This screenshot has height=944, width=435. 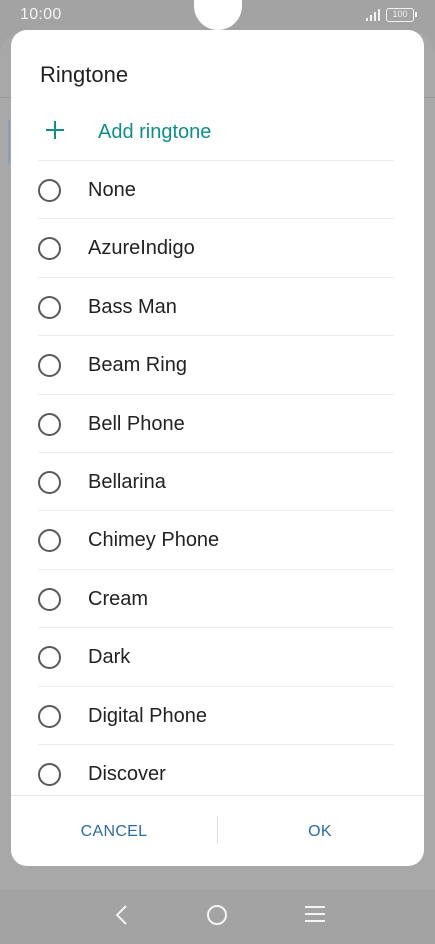 What do you see at coordinates (216, 307) in the screenshot?
I see `ringtone-option: Bass Man` at bounding box center [216, 307].